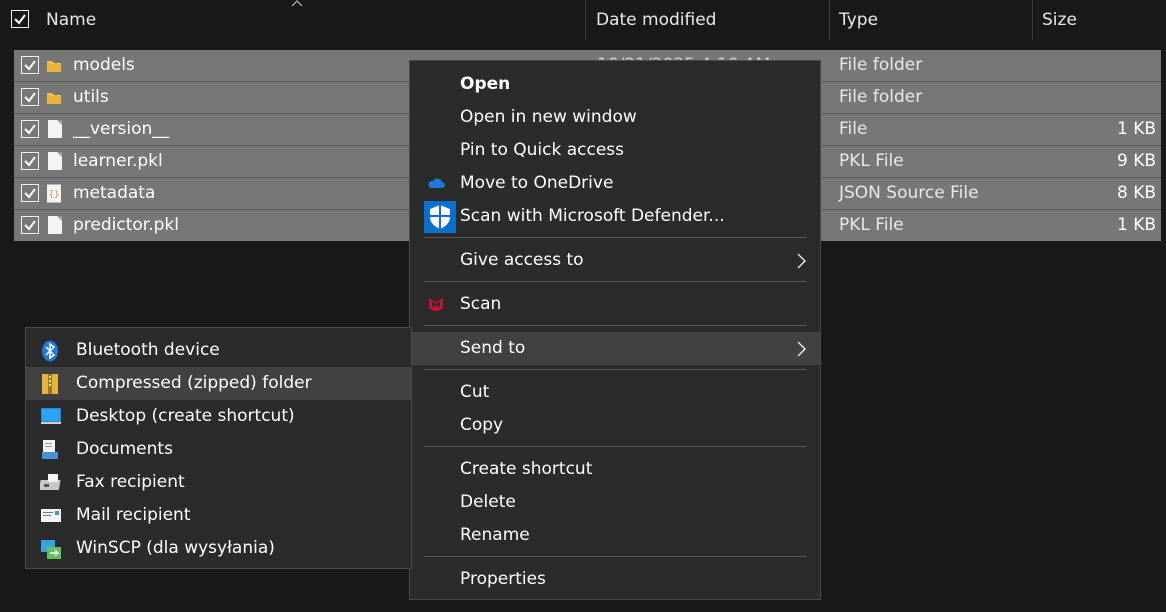 Image resolution: width=1166 pixels, height=612 pixels. Describe the element at coordinates (1059, 20) in the screenshot. I see `column-size: Size` at that location.